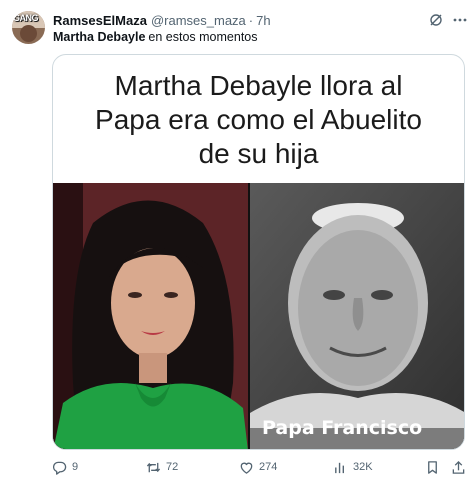 This screenshot has height=486, width=476. What do you see at coordinates (75, 467) in the screenshot?
I see `reply-count: 9` at bounding box center [75, 467].